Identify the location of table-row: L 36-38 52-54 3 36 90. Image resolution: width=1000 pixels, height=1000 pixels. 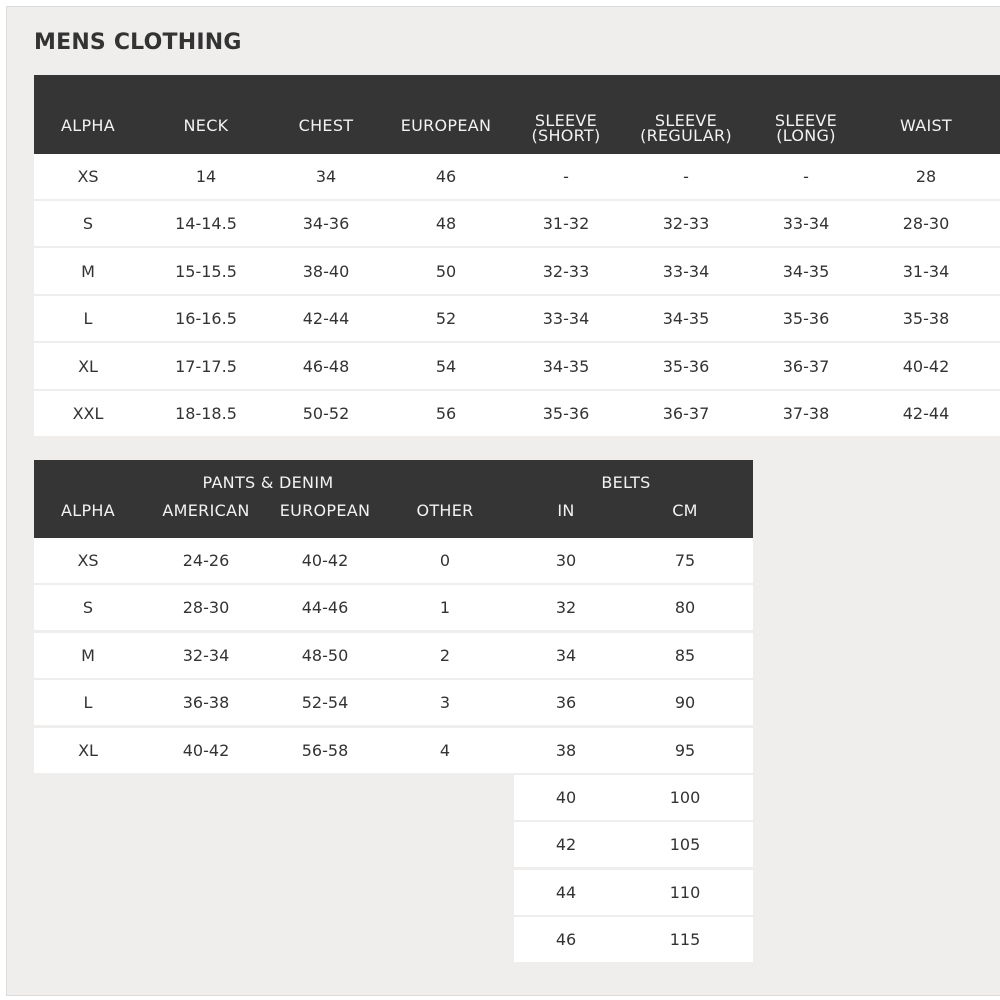
(393, 704).